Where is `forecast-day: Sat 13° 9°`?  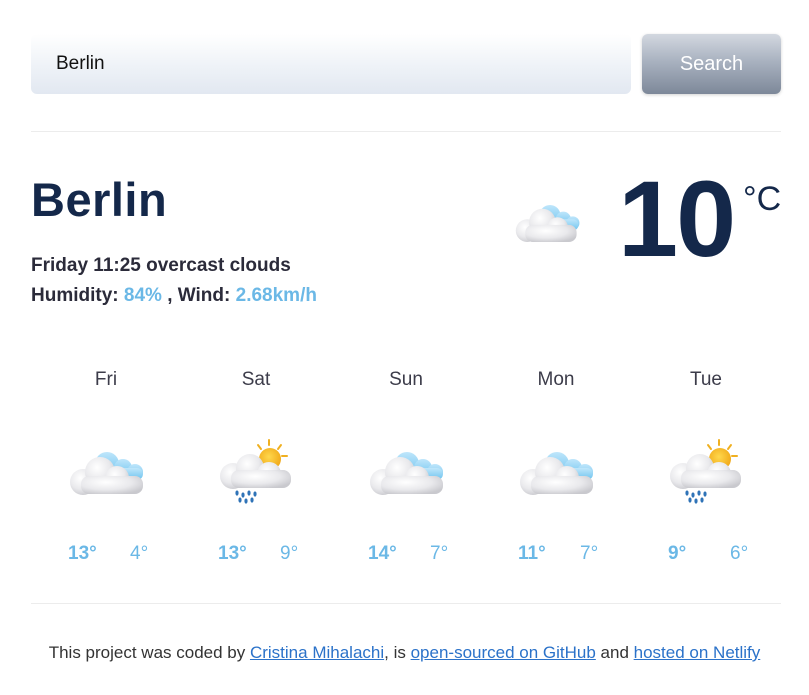 forecast-day: Sat 13° 9° is located at coordinates (256, 466).